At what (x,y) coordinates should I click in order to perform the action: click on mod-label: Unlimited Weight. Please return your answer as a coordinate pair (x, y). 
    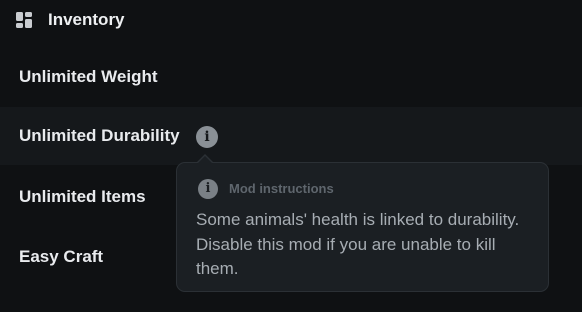
    Looking at the image, I should click on (88, 76).